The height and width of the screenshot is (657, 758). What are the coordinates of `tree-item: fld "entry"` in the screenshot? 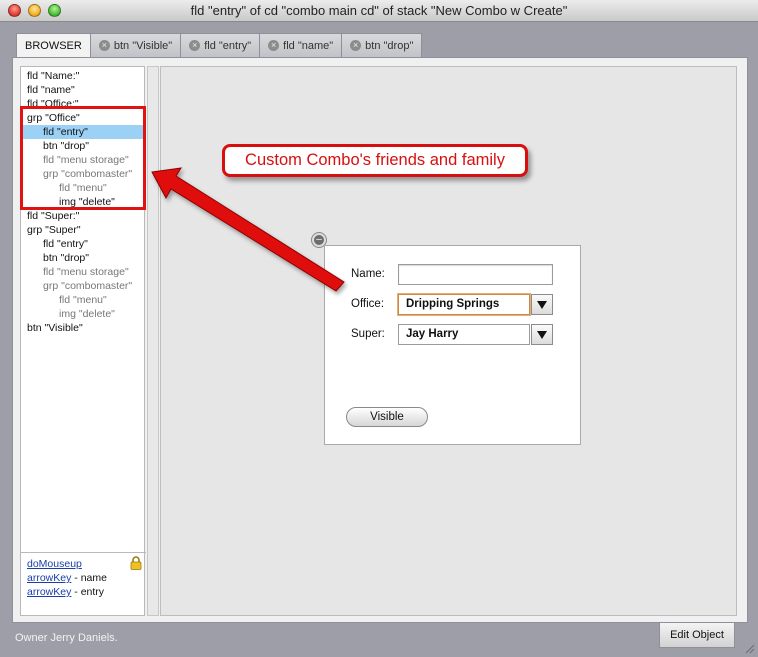 It's located at (83, 244).